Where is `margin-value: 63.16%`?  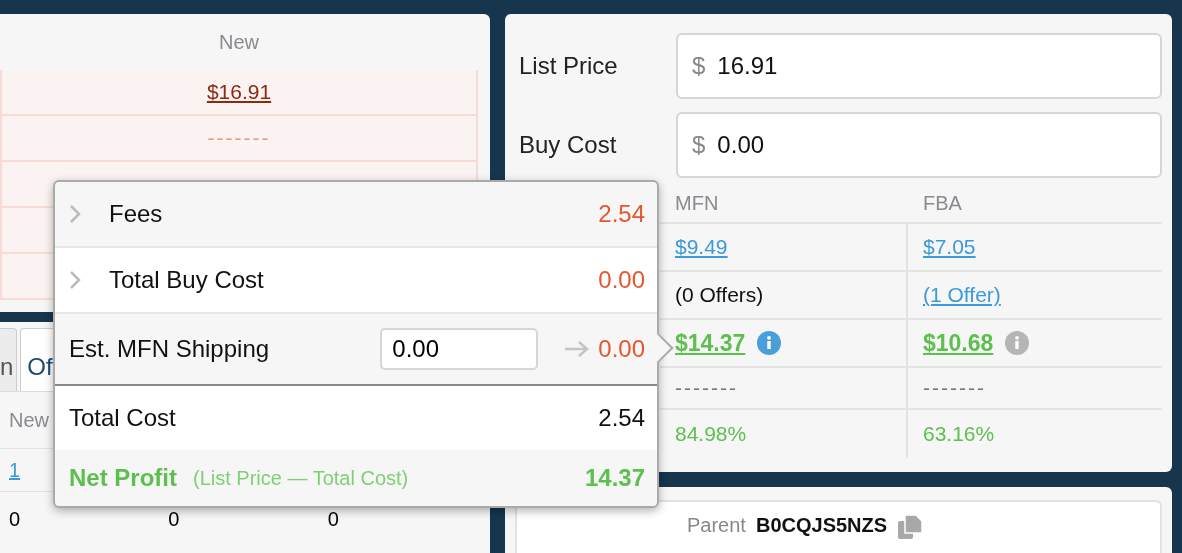
margin-value: 63.16% is located at coordinates (959, 434).